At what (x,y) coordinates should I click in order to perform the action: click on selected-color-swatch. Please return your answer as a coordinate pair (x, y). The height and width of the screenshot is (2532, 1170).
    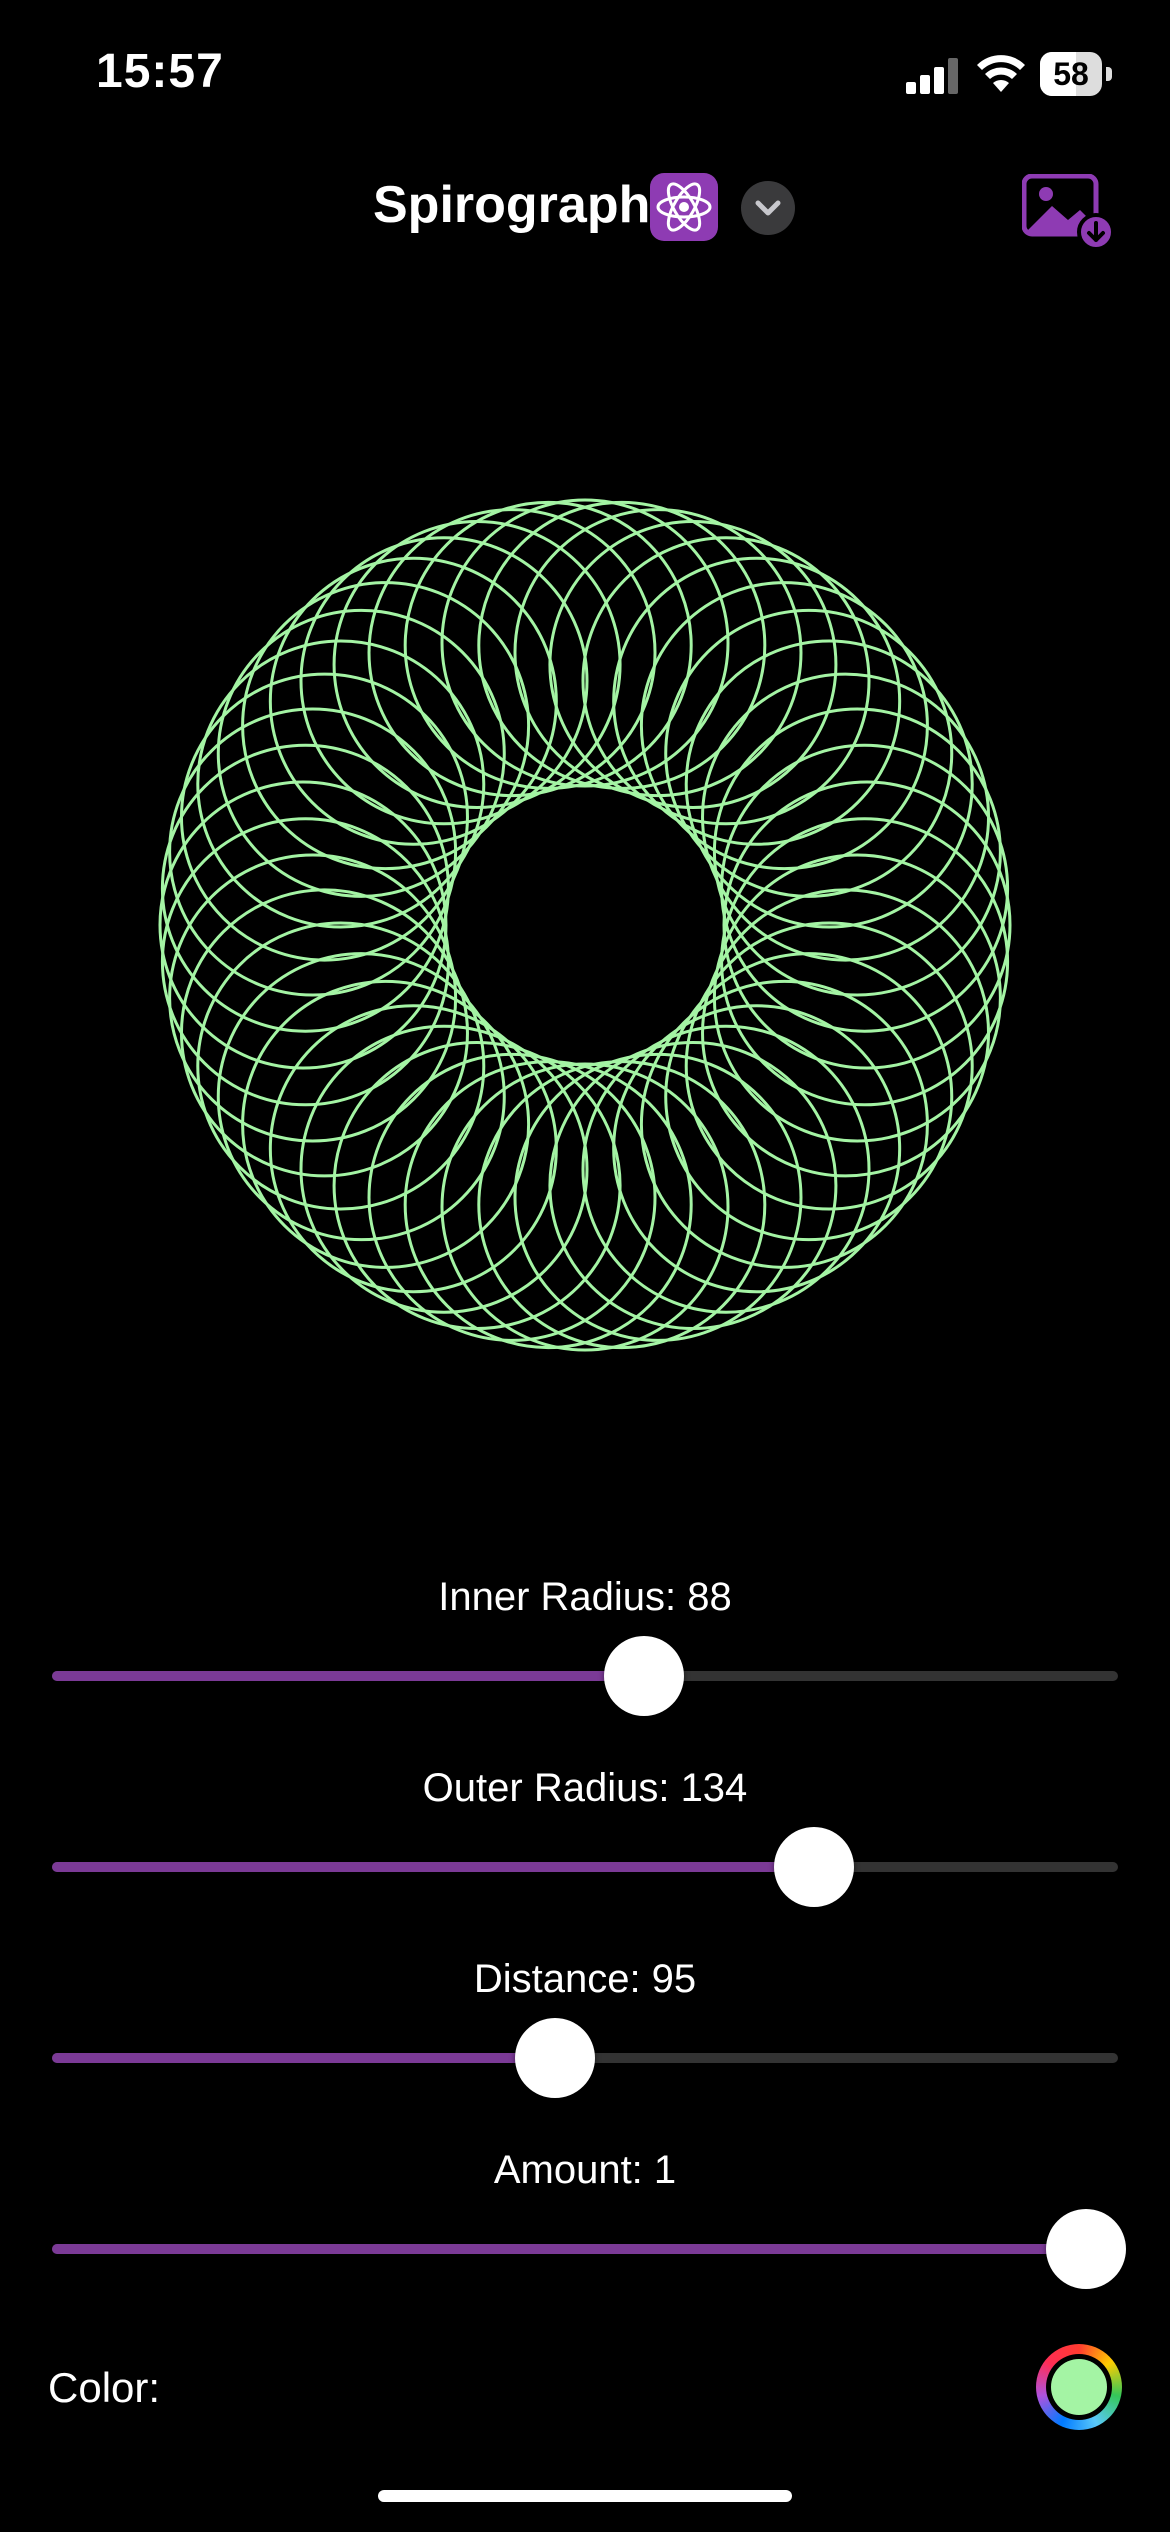
    Looking at the image, I should click on (1079, 2387).